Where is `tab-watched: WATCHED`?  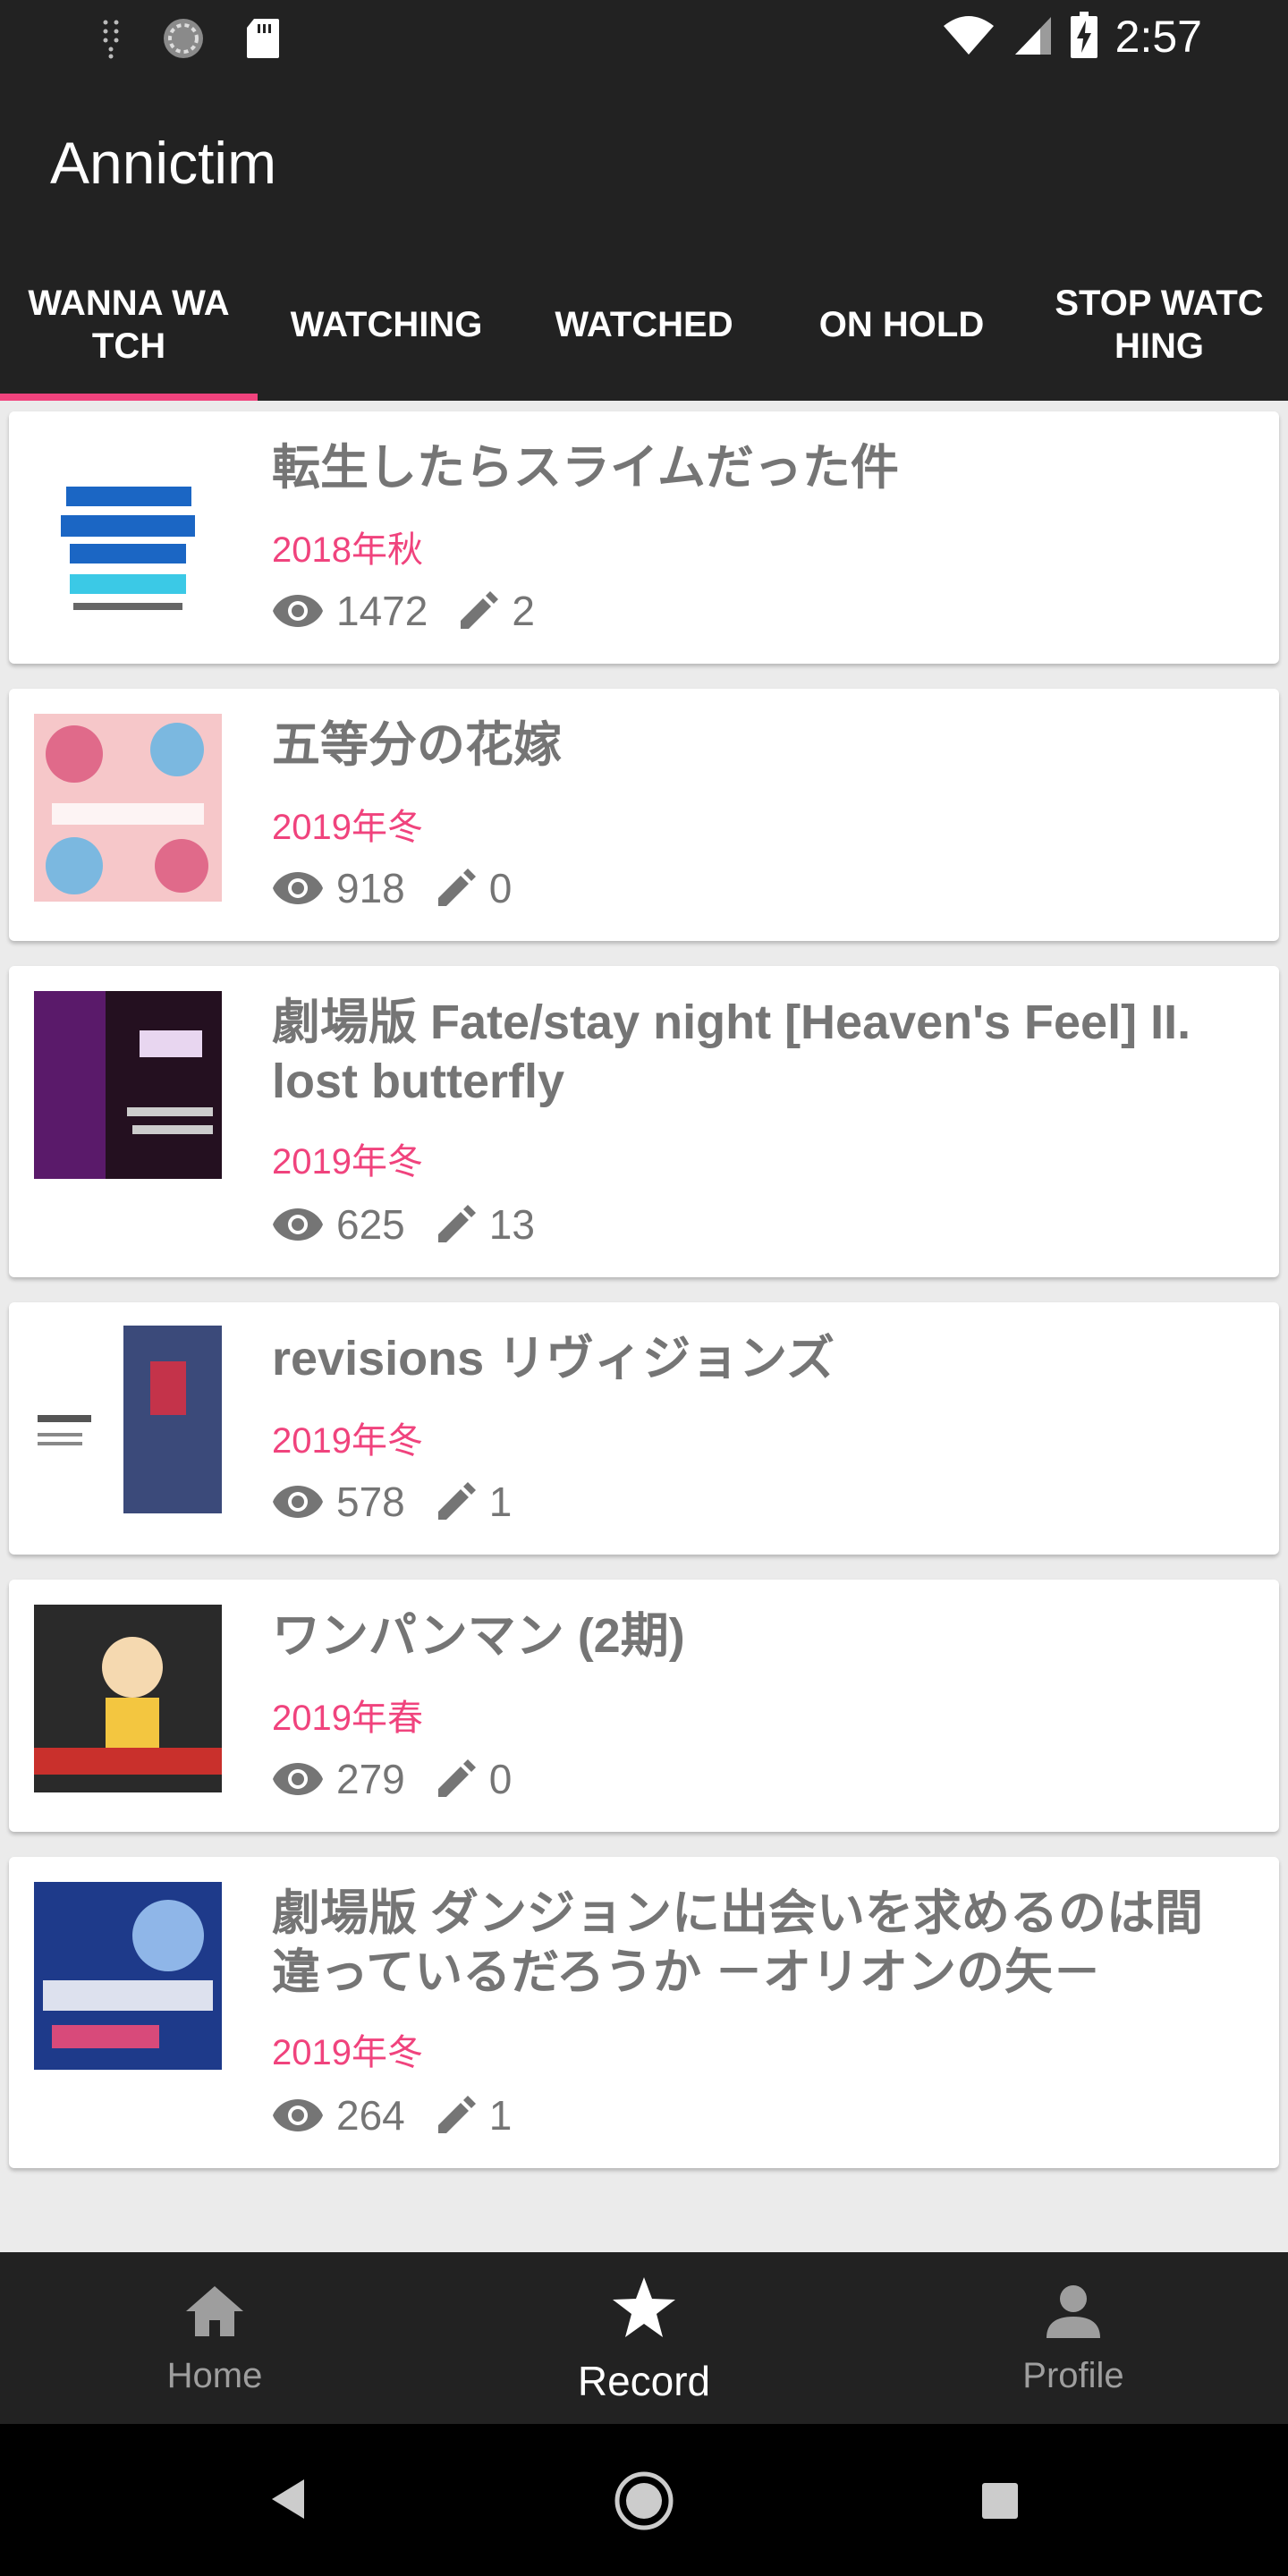 tab-watched: WATCHED is located at coordinates (644, 325).